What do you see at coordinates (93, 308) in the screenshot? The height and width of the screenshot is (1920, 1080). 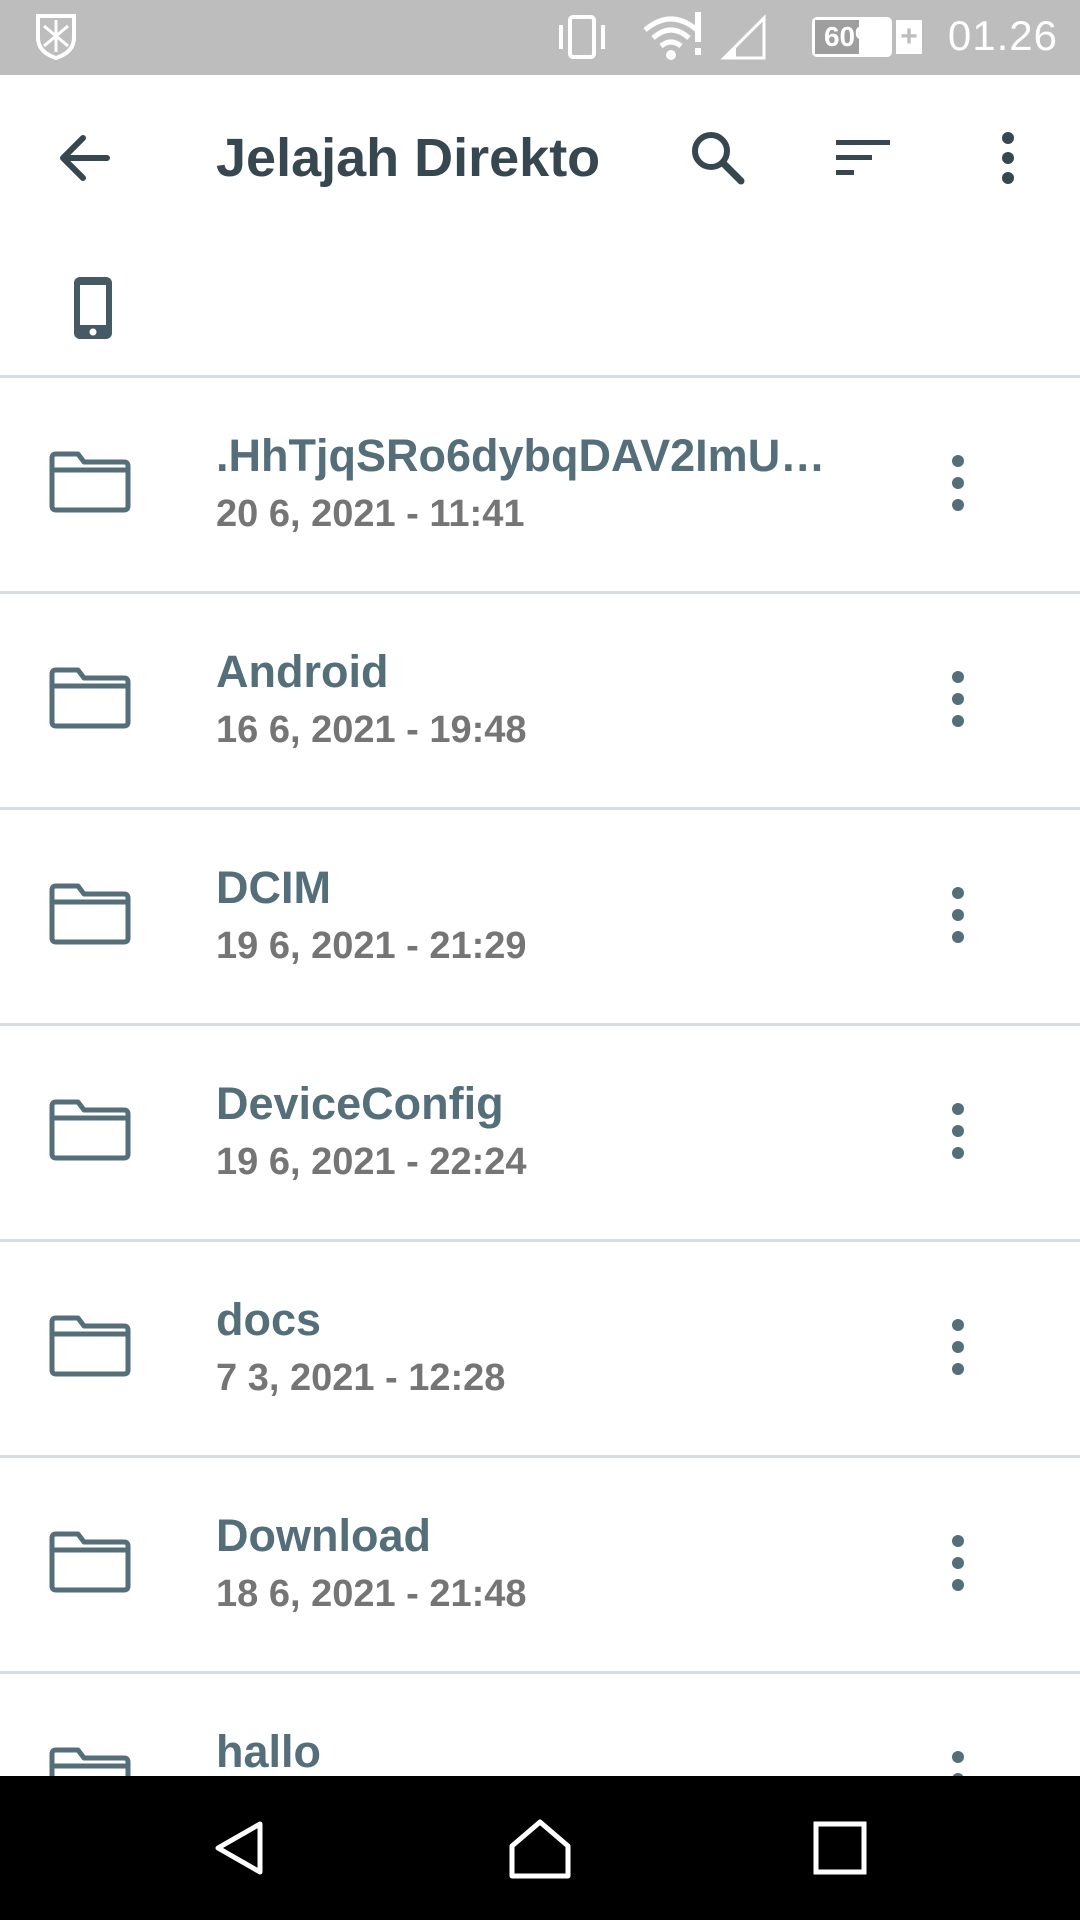 I see `phone-icon` at bounding box center [93, 308].